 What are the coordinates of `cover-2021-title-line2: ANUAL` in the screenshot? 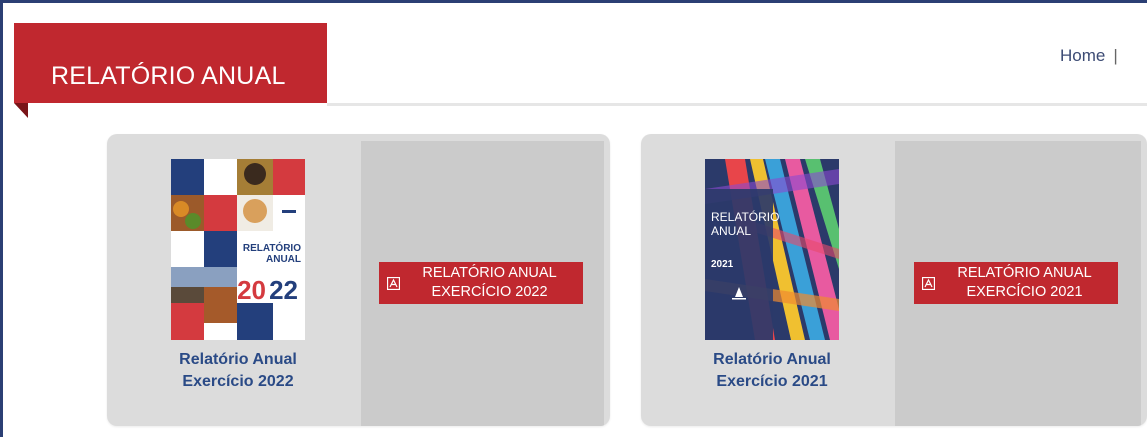 It's located at (731, 231).